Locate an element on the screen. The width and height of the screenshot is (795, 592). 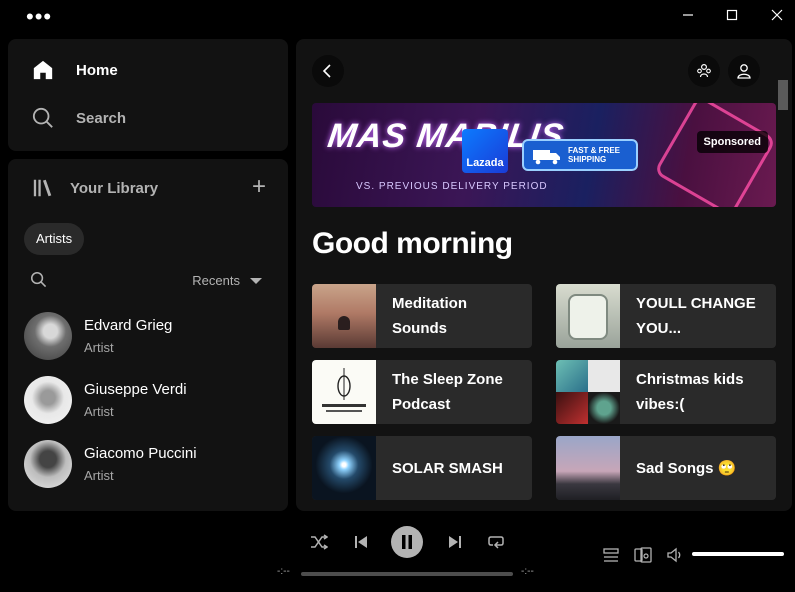
shortcut-card: Sad Songs 🙄 is located at coordinates (666, 468).